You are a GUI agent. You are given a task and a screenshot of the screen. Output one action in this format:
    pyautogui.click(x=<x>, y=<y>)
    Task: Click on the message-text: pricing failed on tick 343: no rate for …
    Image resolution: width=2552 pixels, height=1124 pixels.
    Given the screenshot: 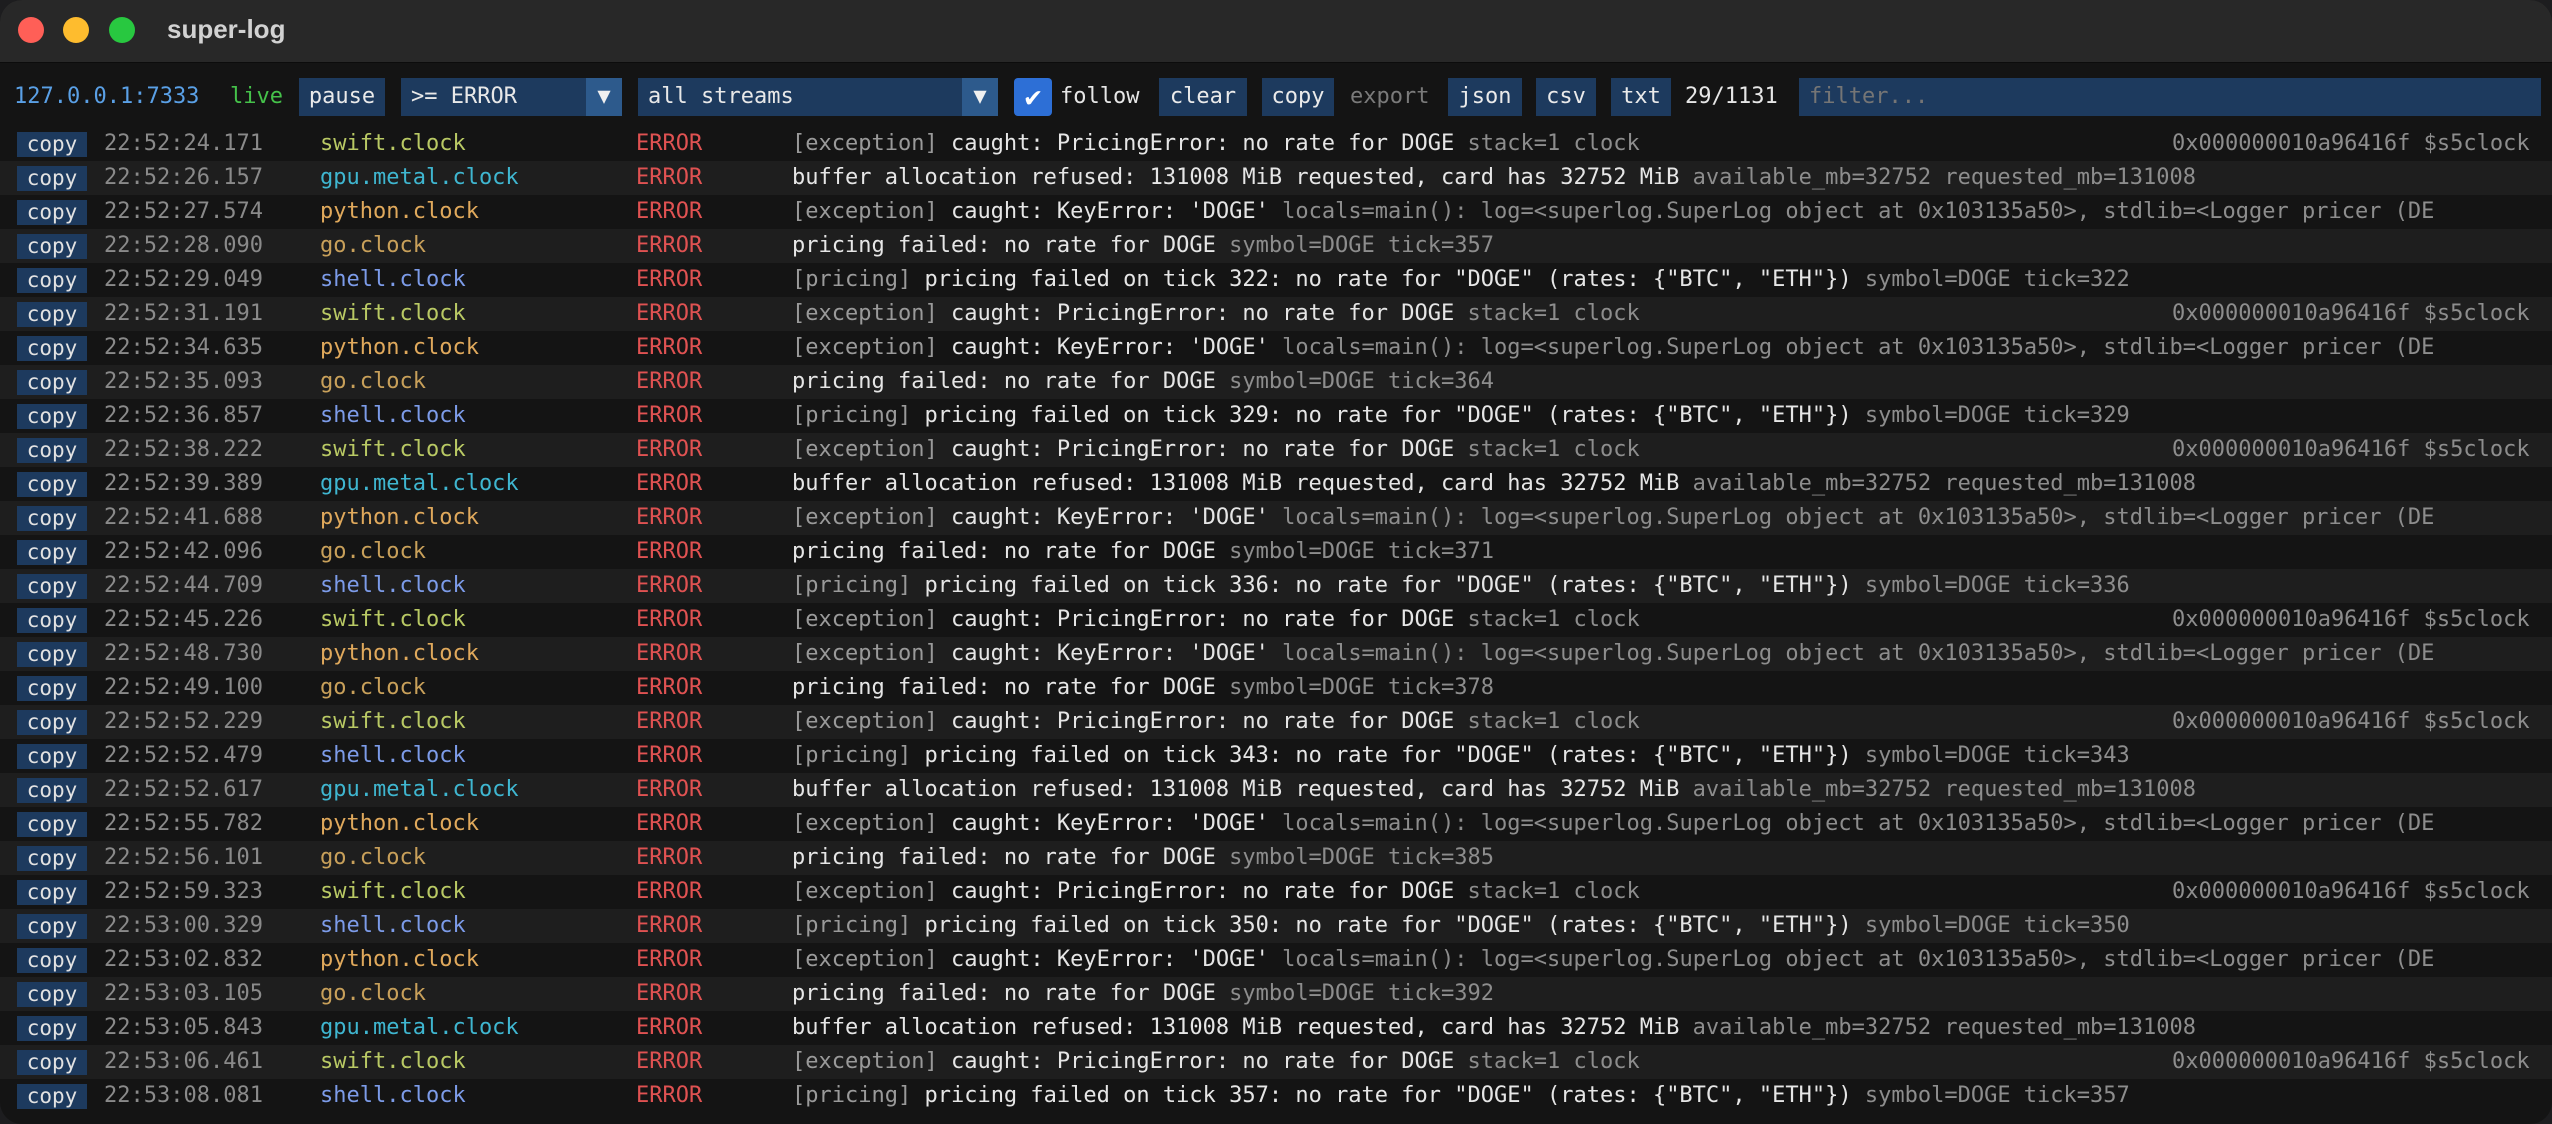 What is the action you would take?
    pyautogui.click(x=1381, y=755)
    